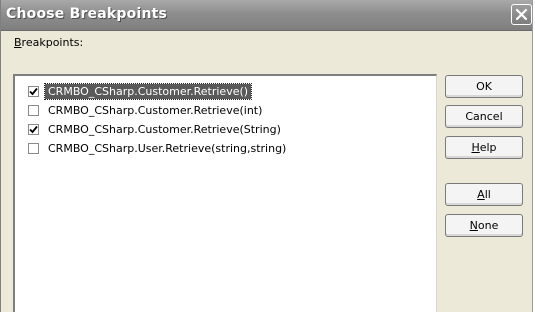  What do you see at coordinates (488, 147) in the screenshot?
I see `help-label: elp` at bounding box center [488, 147].